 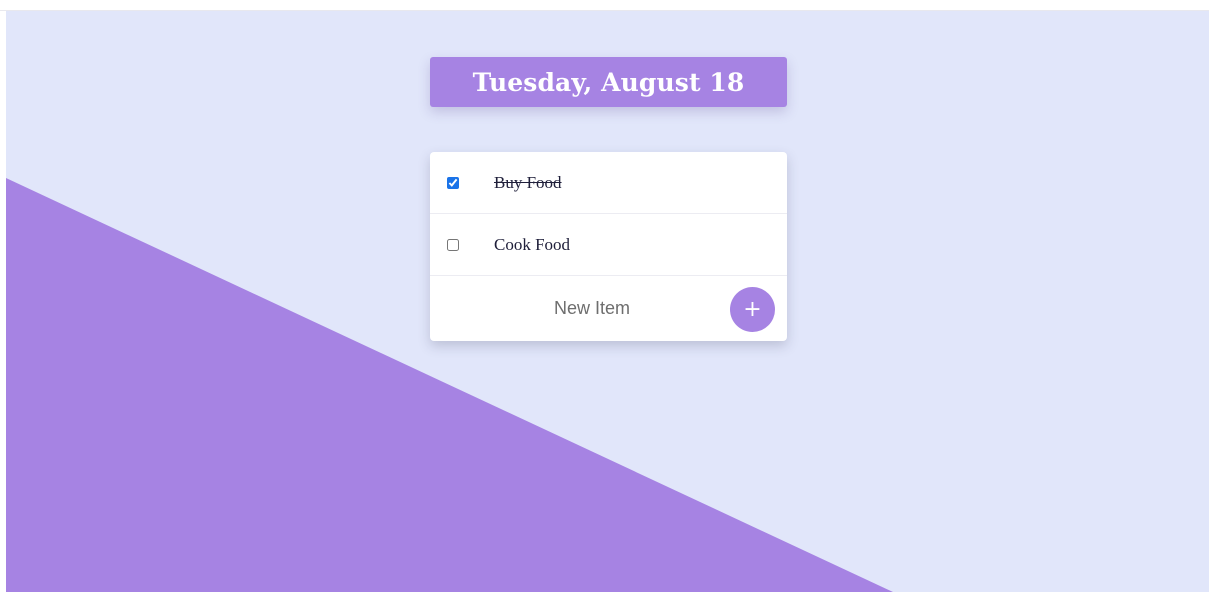 I want to click on new-item-input, so click(x=592, y=308).